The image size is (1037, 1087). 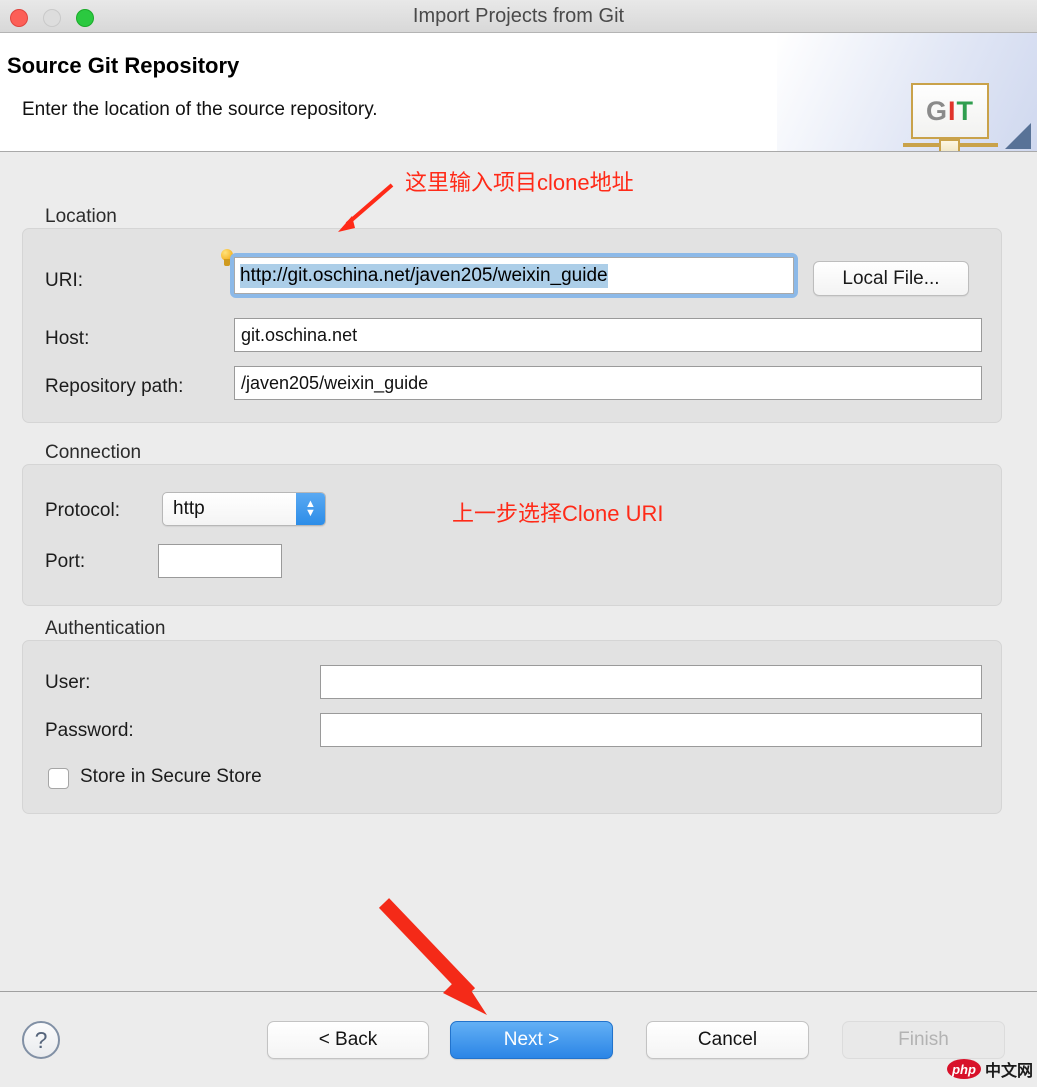 I want to click on host-label: Host:, so click(x=67, y=338).